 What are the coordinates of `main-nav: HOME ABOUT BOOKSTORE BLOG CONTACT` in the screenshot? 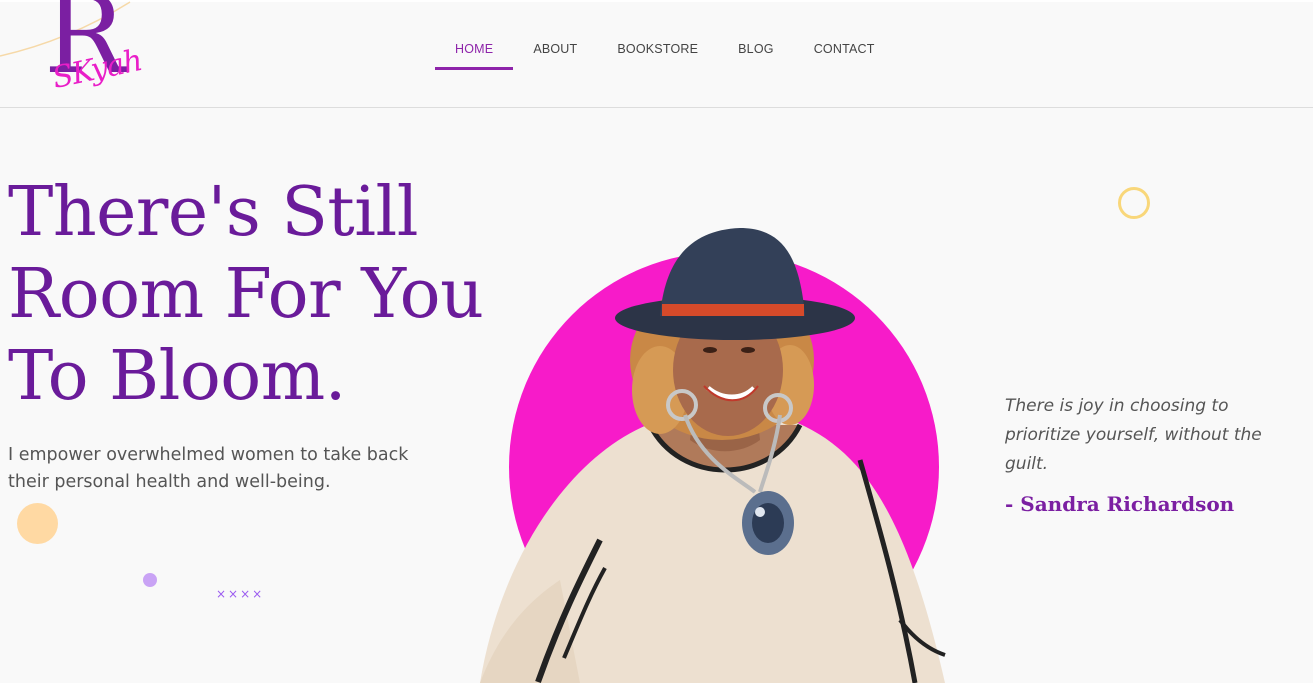 It's located at (665, 50).